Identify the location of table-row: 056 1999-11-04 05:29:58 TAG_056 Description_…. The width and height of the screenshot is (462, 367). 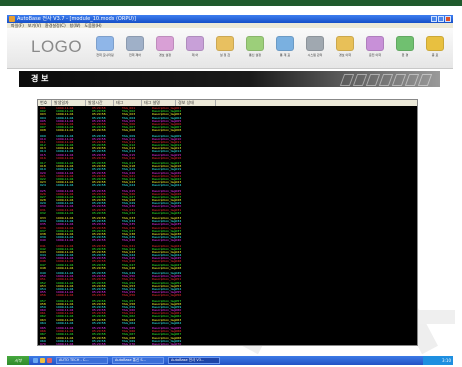
(227, 295).